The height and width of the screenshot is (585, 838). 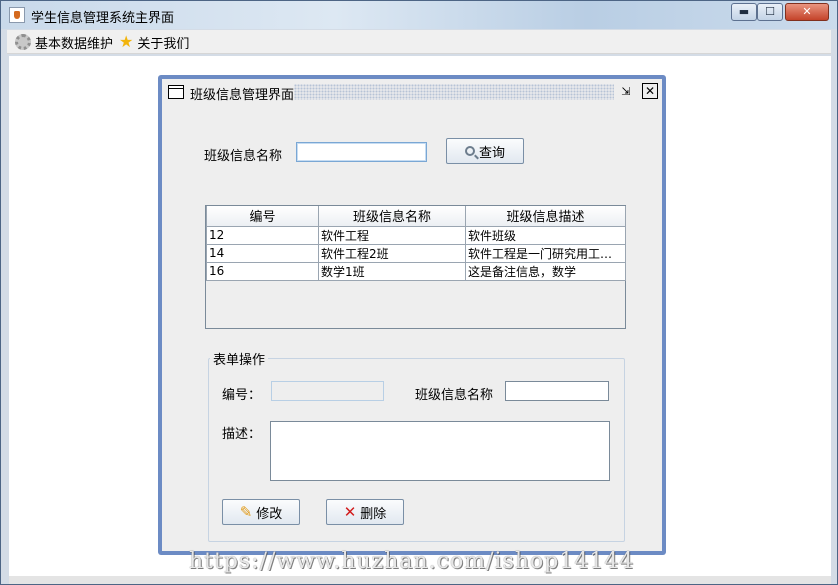 What do you see at coordinates (454, 92) in the screenshot?
I see `titlebar-grip` at bounding box center [454, 92].